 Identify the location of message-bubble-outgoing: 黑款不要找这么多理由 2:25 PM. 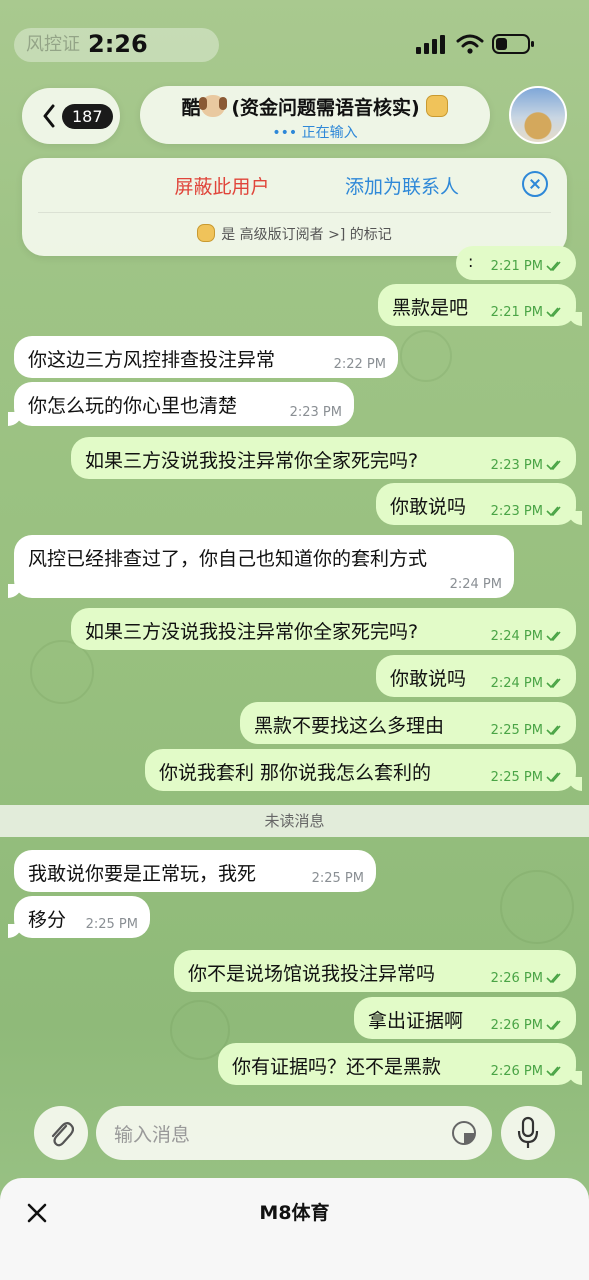
(408, 723).